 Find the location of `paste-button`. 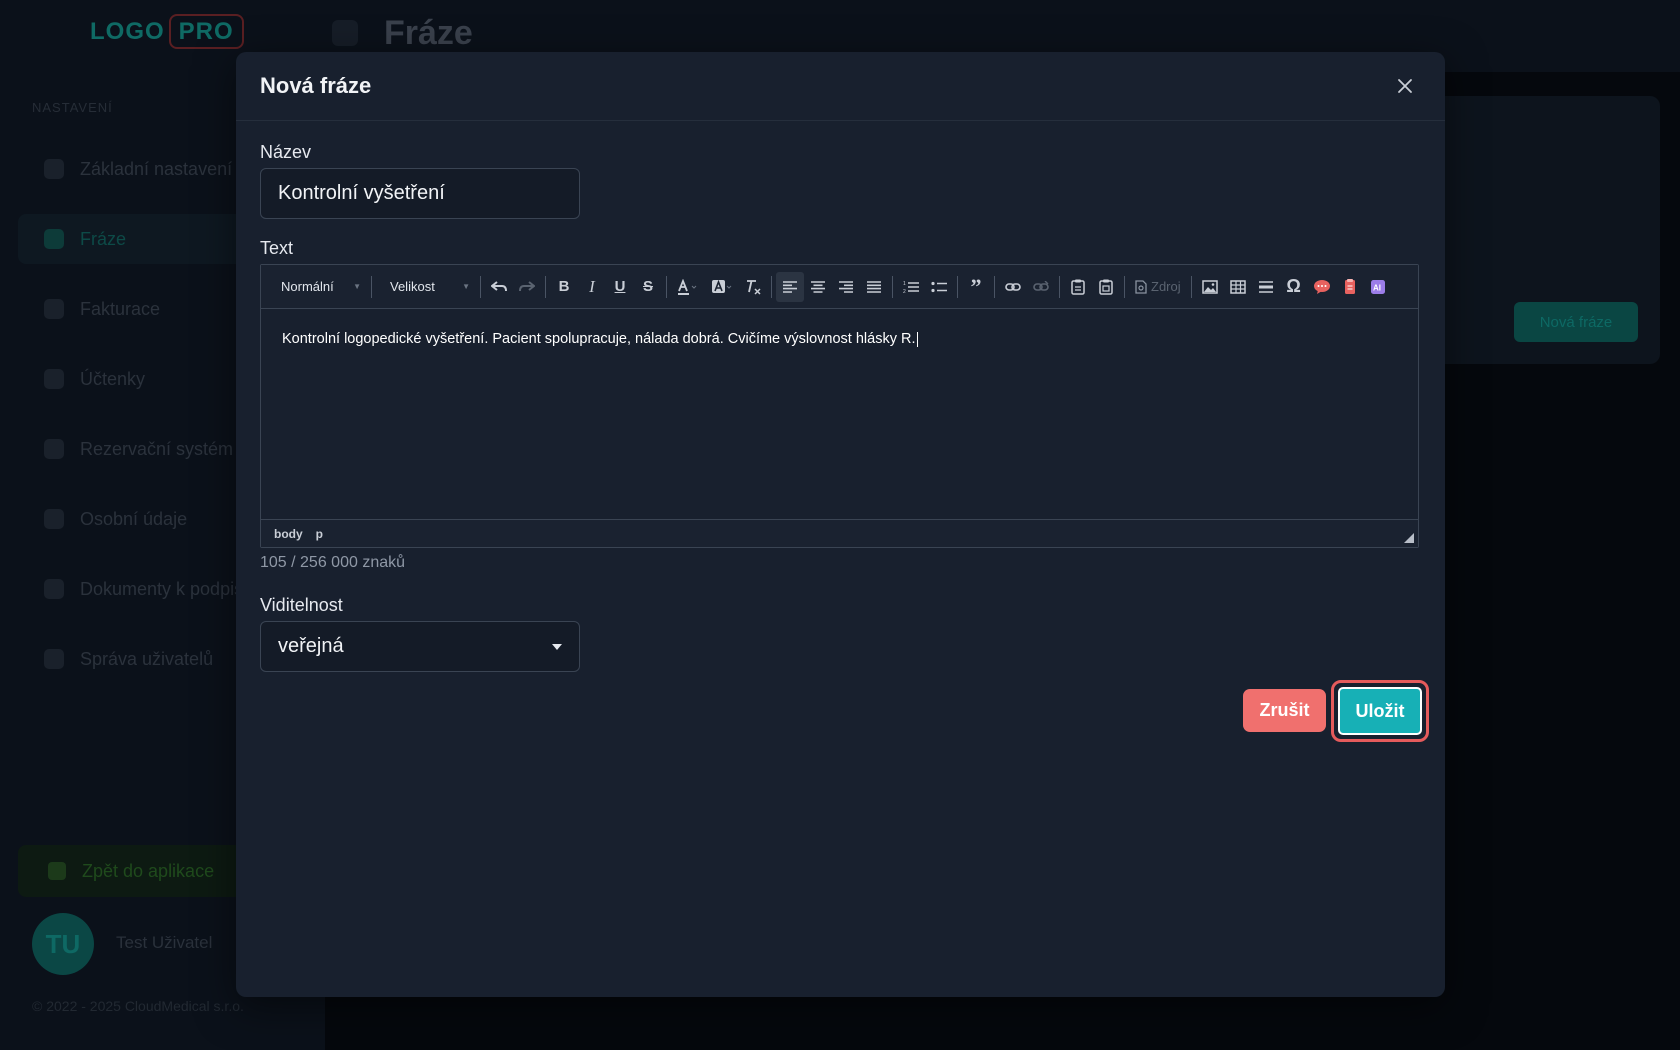

paste-button is located at coordinates (1078, 287).